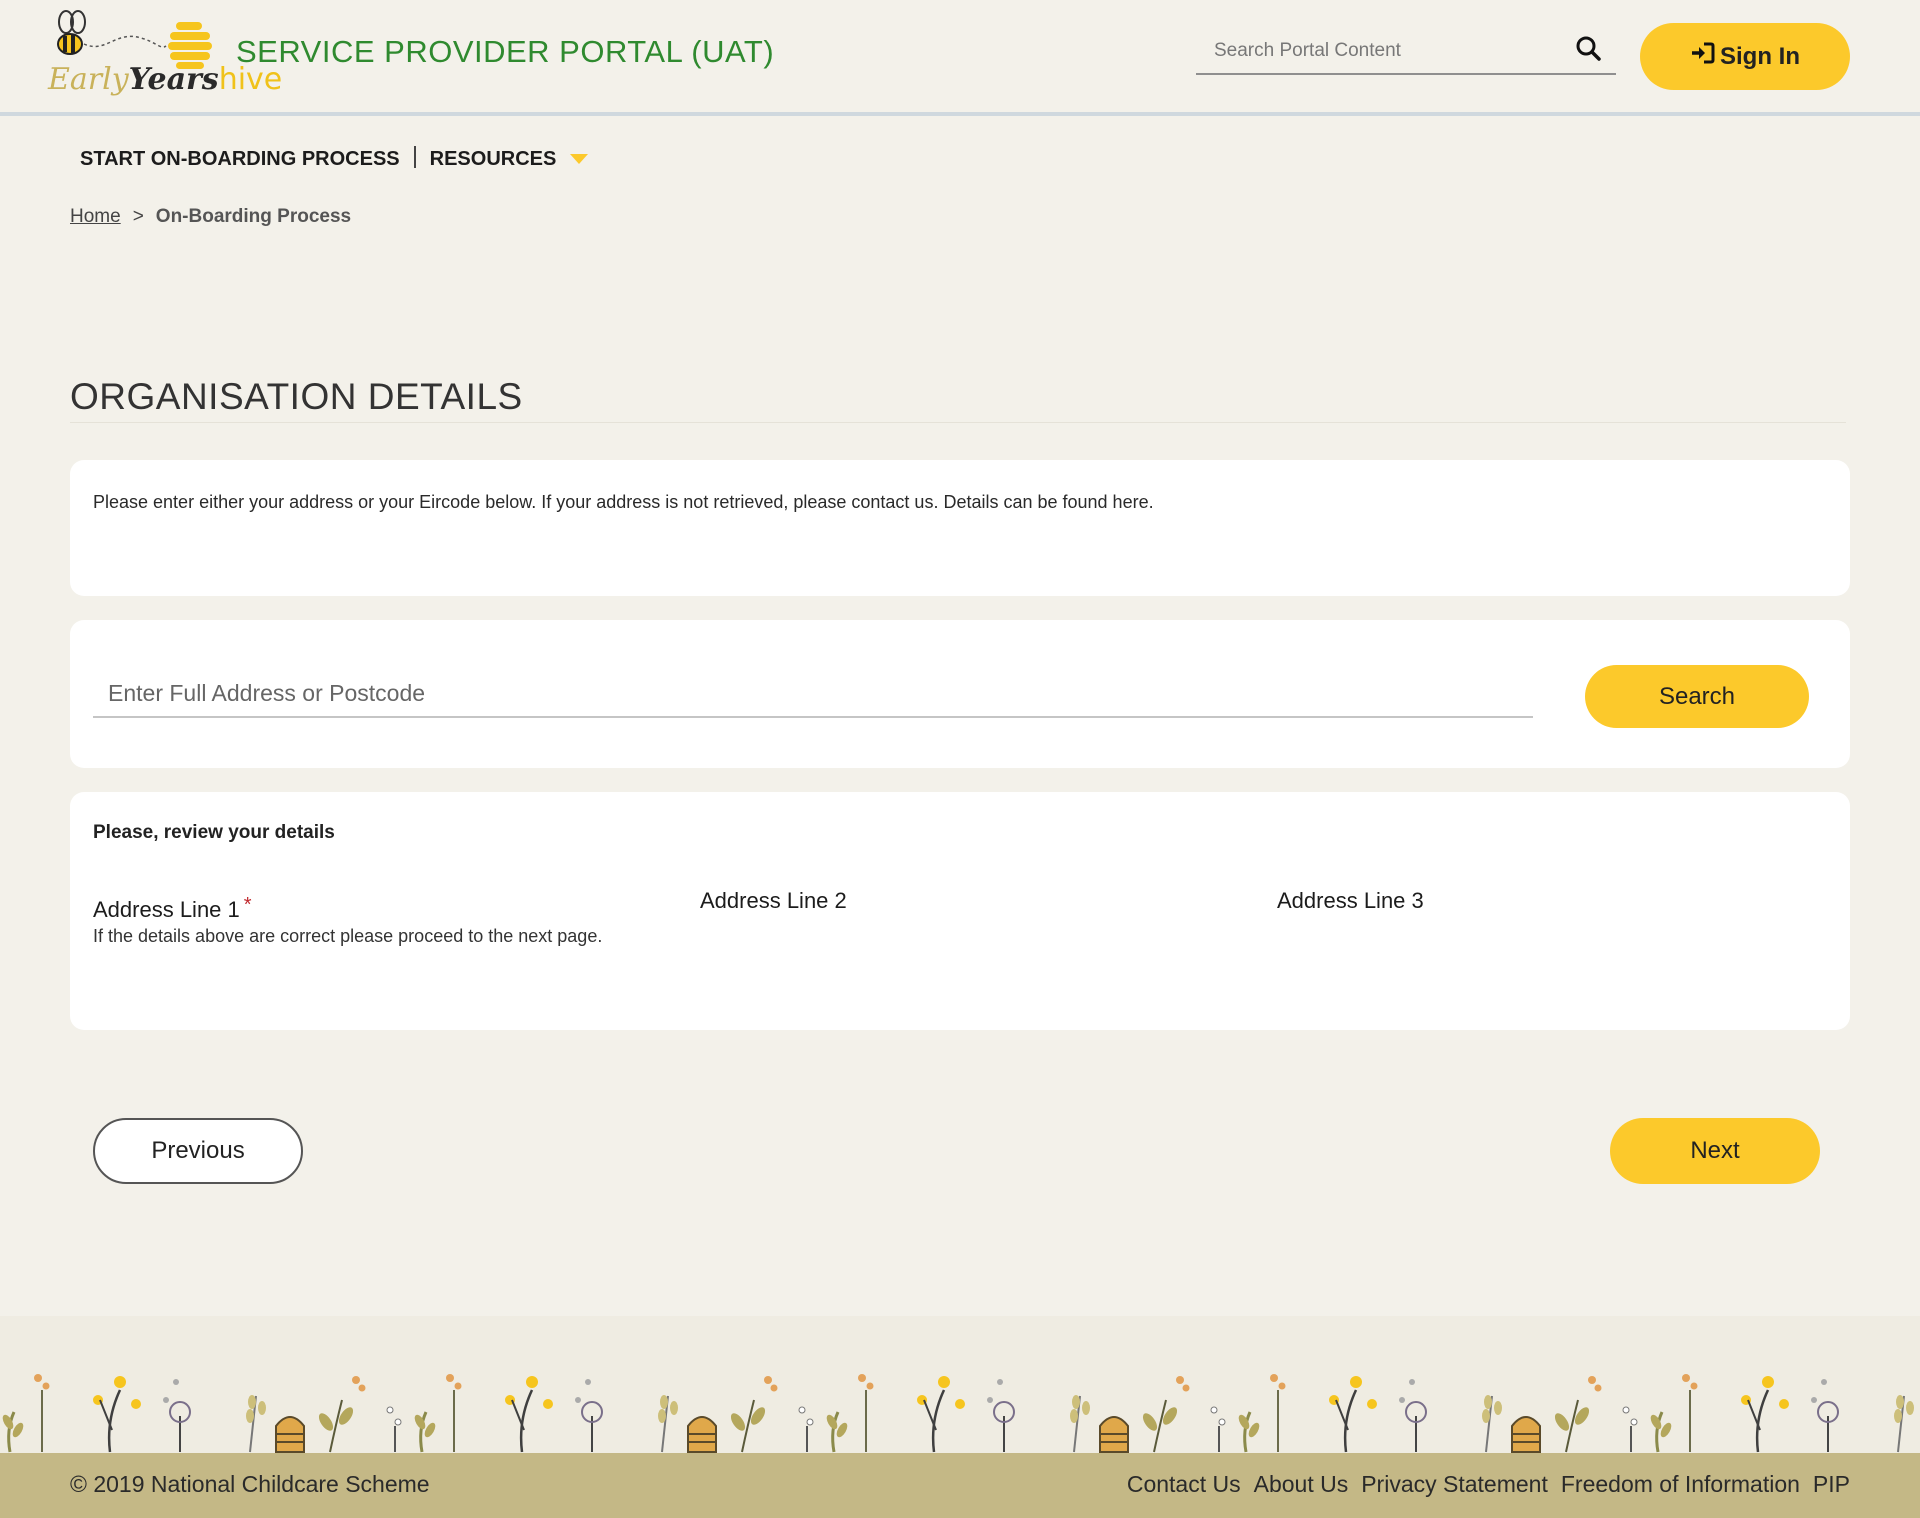 The width and height of the screenshot is (1920, 1518). I want to click on caret-down-icon, so click(579, 159).